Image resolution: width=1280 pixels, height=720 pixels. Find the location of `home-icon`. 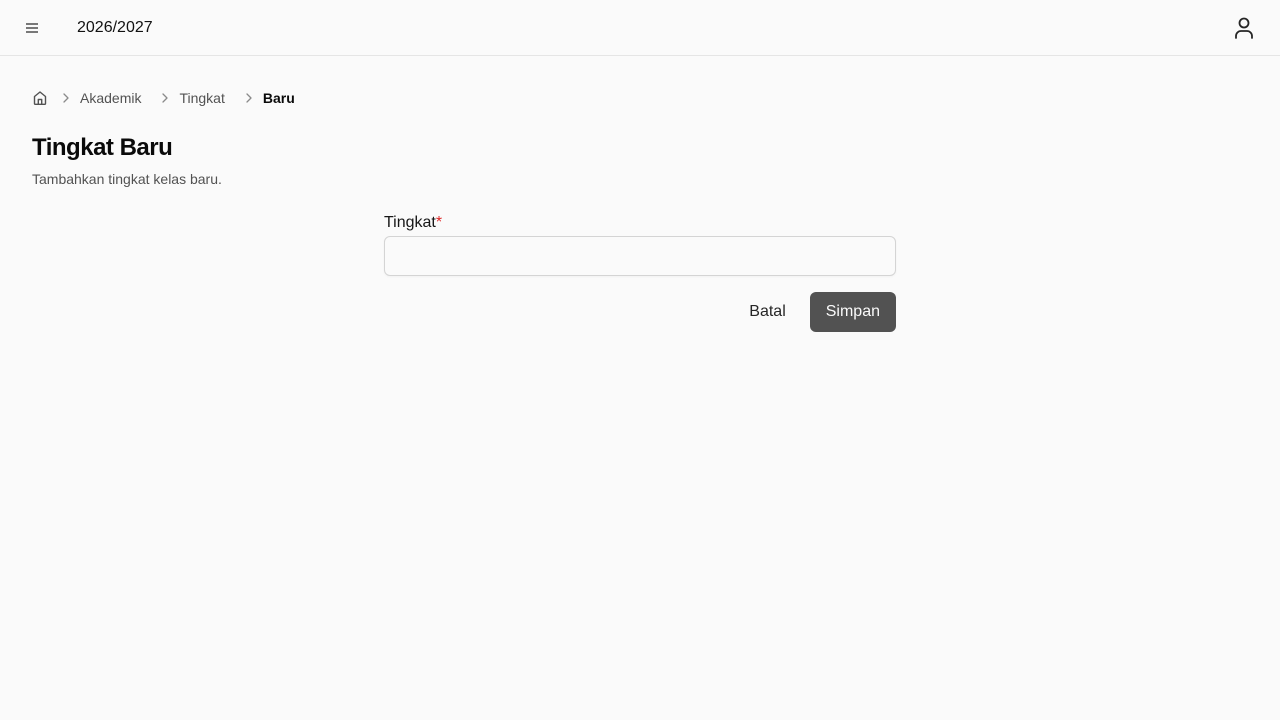

home-icon is located at coordinates (40, 98).